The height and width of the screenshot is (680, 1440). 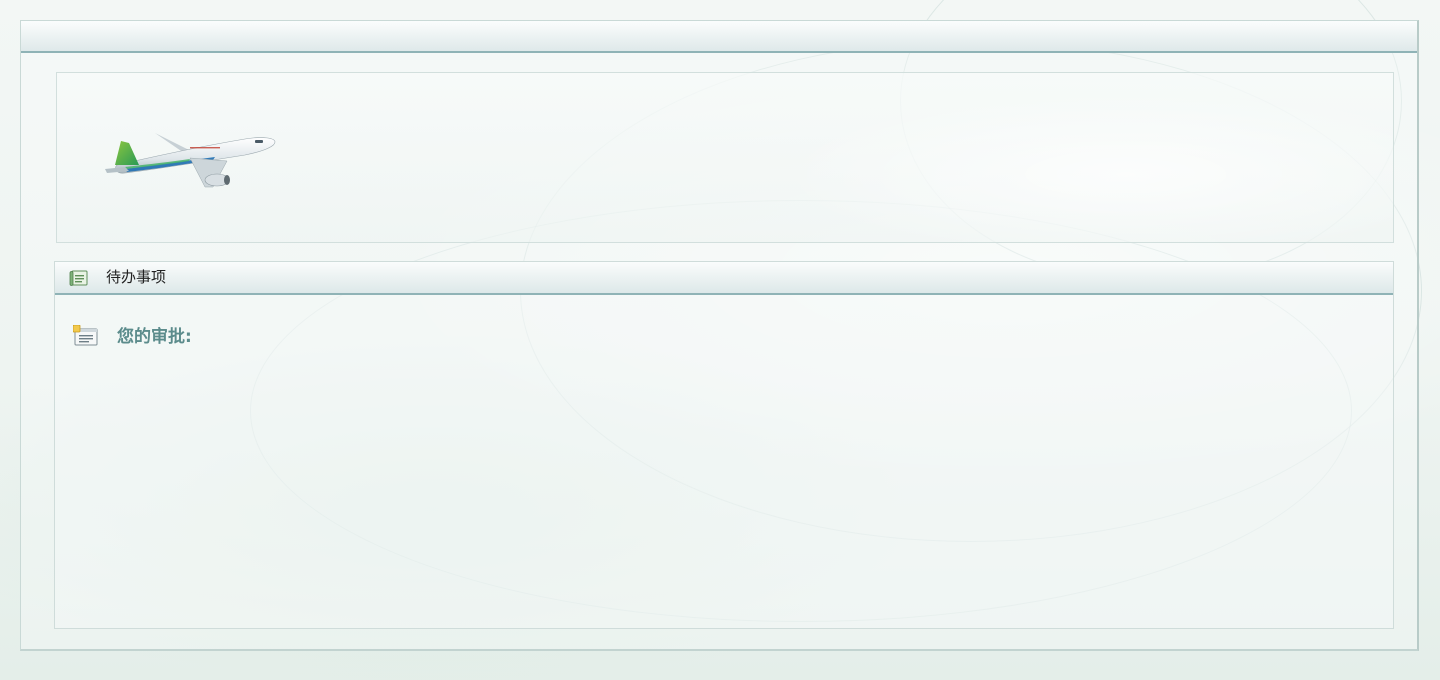 What do you see at coordinates (724, 278) in the screenshot?
I see `todo-header: 待办事项` at bounding box center [724, 278].